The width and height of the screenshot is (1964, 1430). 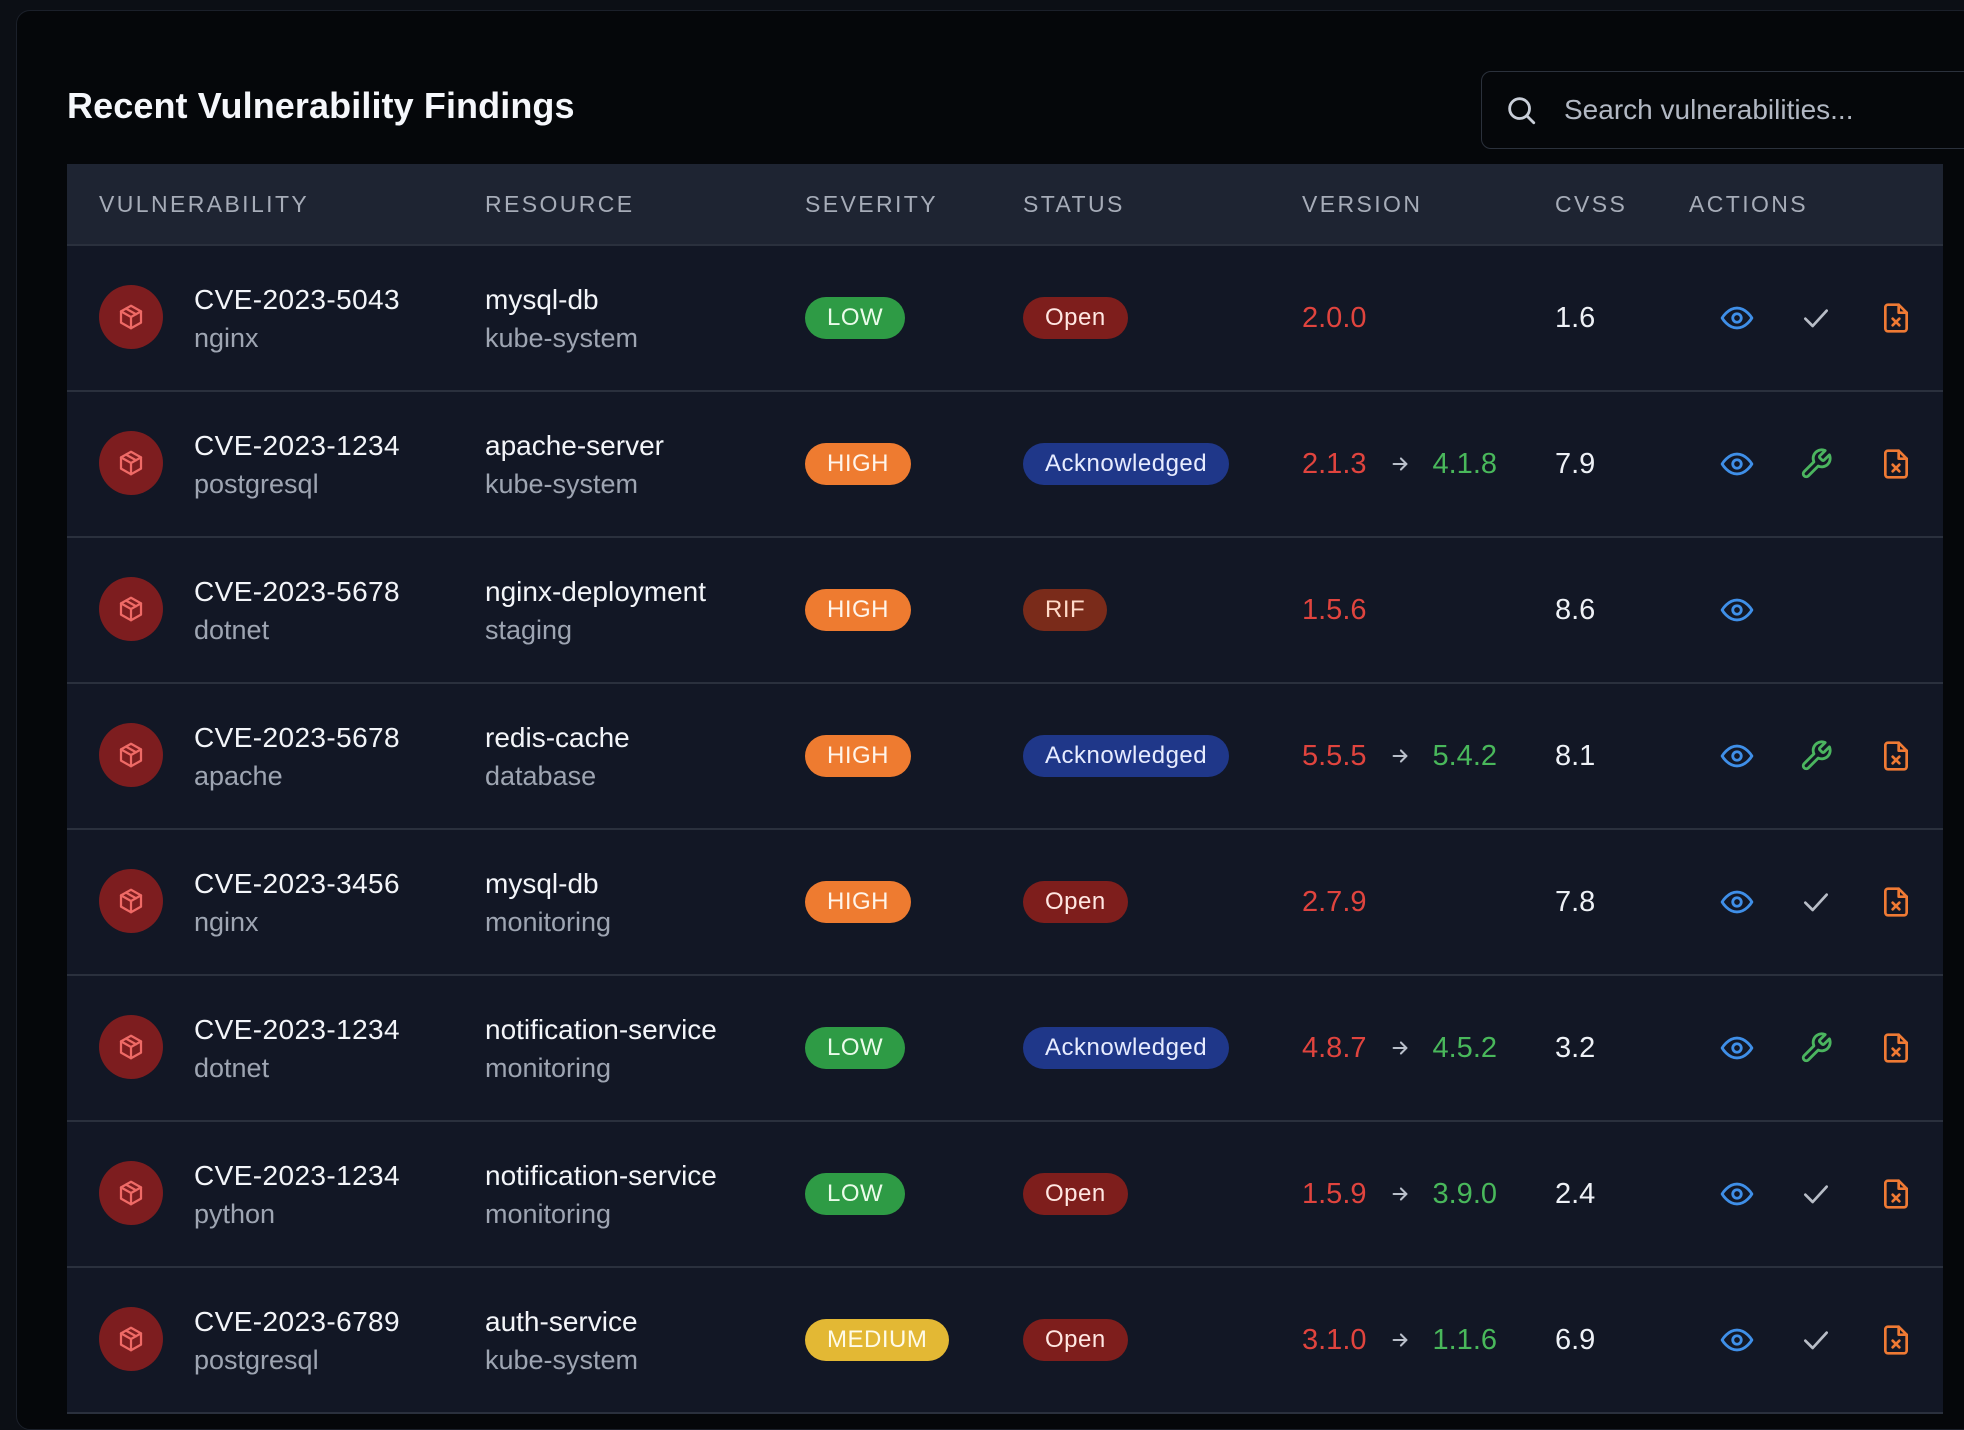 What do you see at coordinates (1575, 317) in the screenshot?
I see `cvss-score: 1.6` at bounding box center [1575, 317].